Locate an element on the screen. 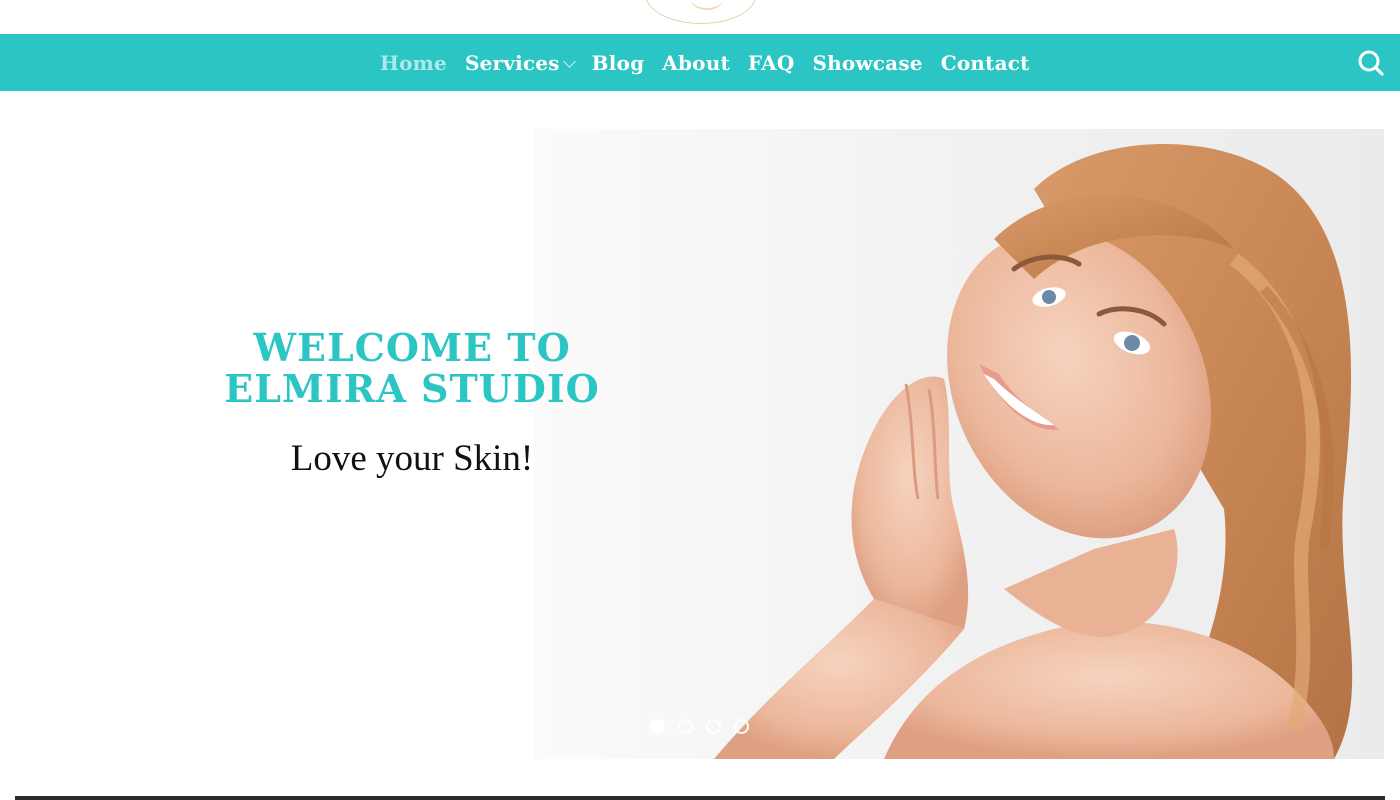  chevron-down-icon is located at coordinates (569, 61).